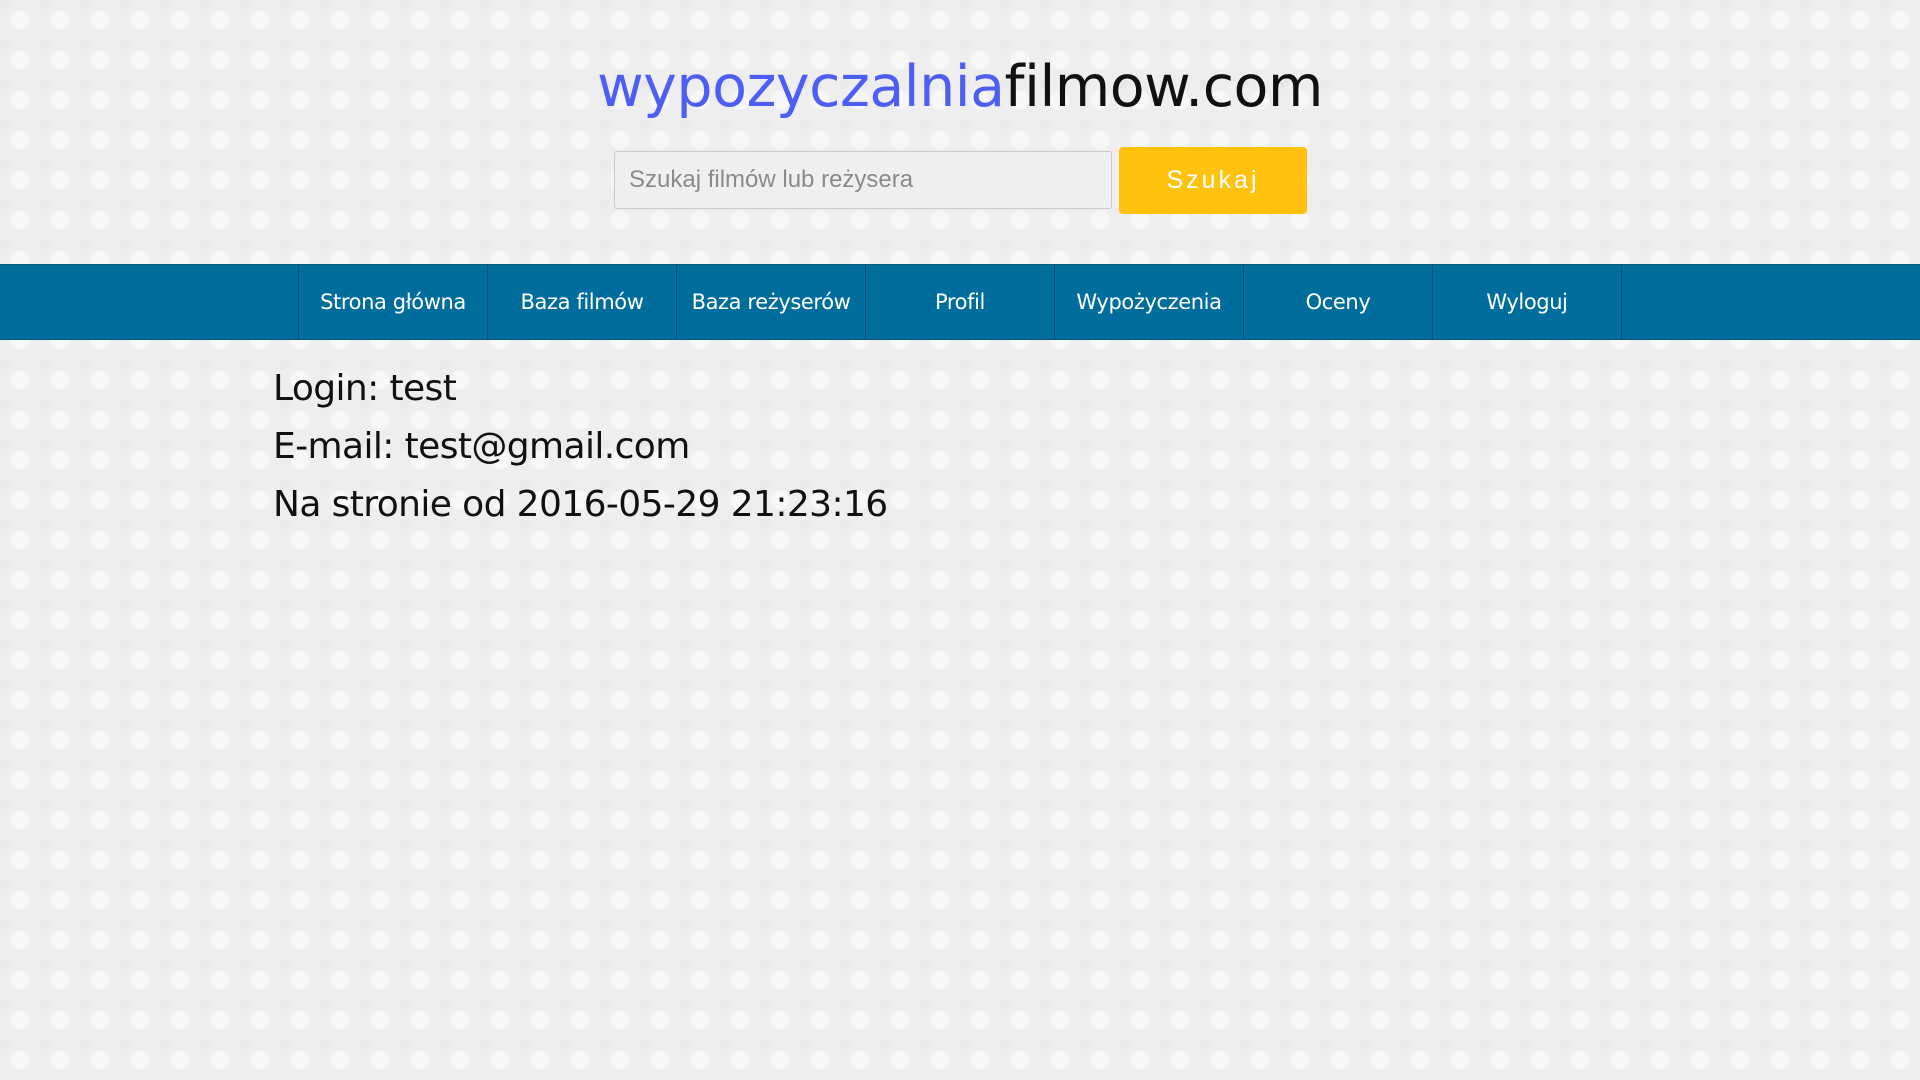 The height and width of the screenshot is (1080, 1920). What do you see at coordinates (1213, 180) in the screenshot?
I see `search-button: Szukaj` at bounding box center [1213, 180].